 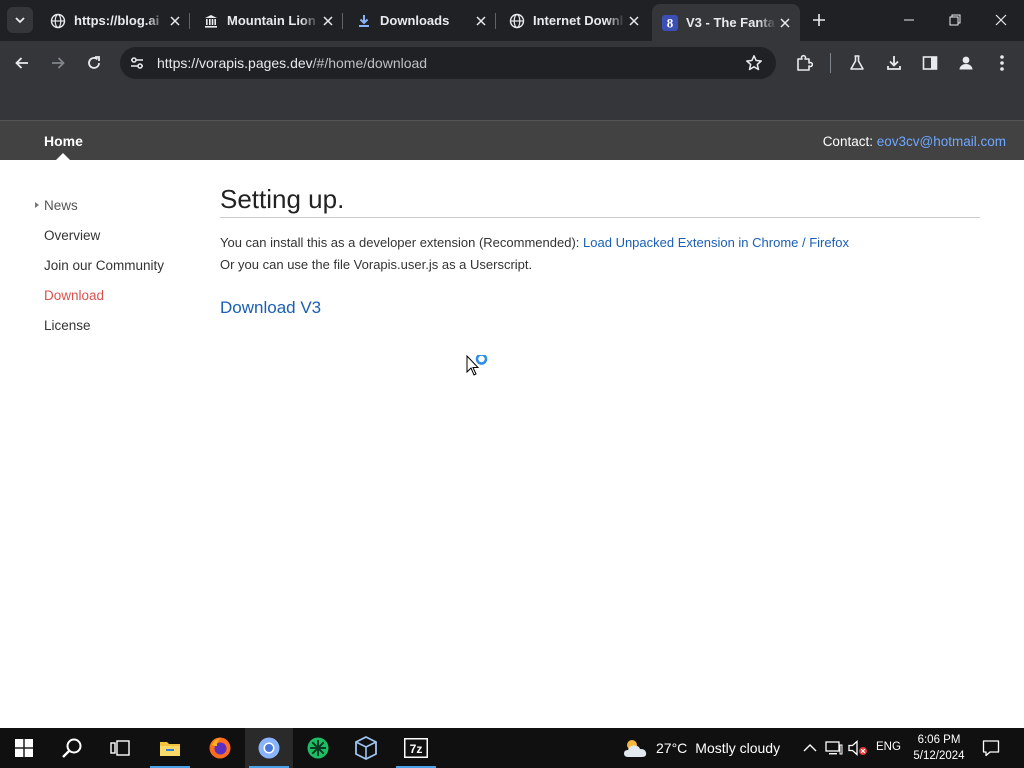 I want to click on tab-v3-active: 8 V3 - The Fanta, so click(x=726, y=22).